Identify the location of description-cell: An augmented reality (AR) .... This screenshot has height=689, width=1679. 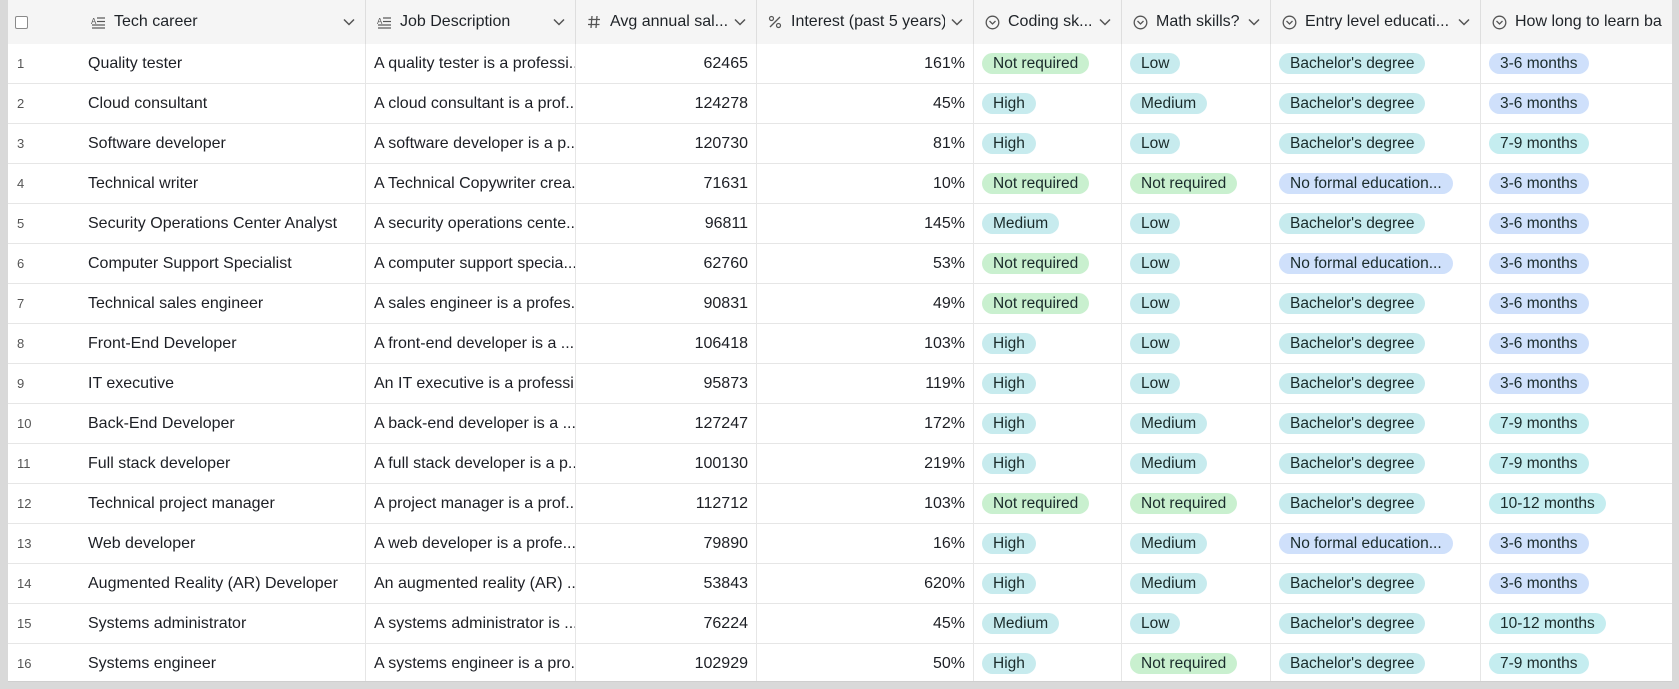
(471, 583).